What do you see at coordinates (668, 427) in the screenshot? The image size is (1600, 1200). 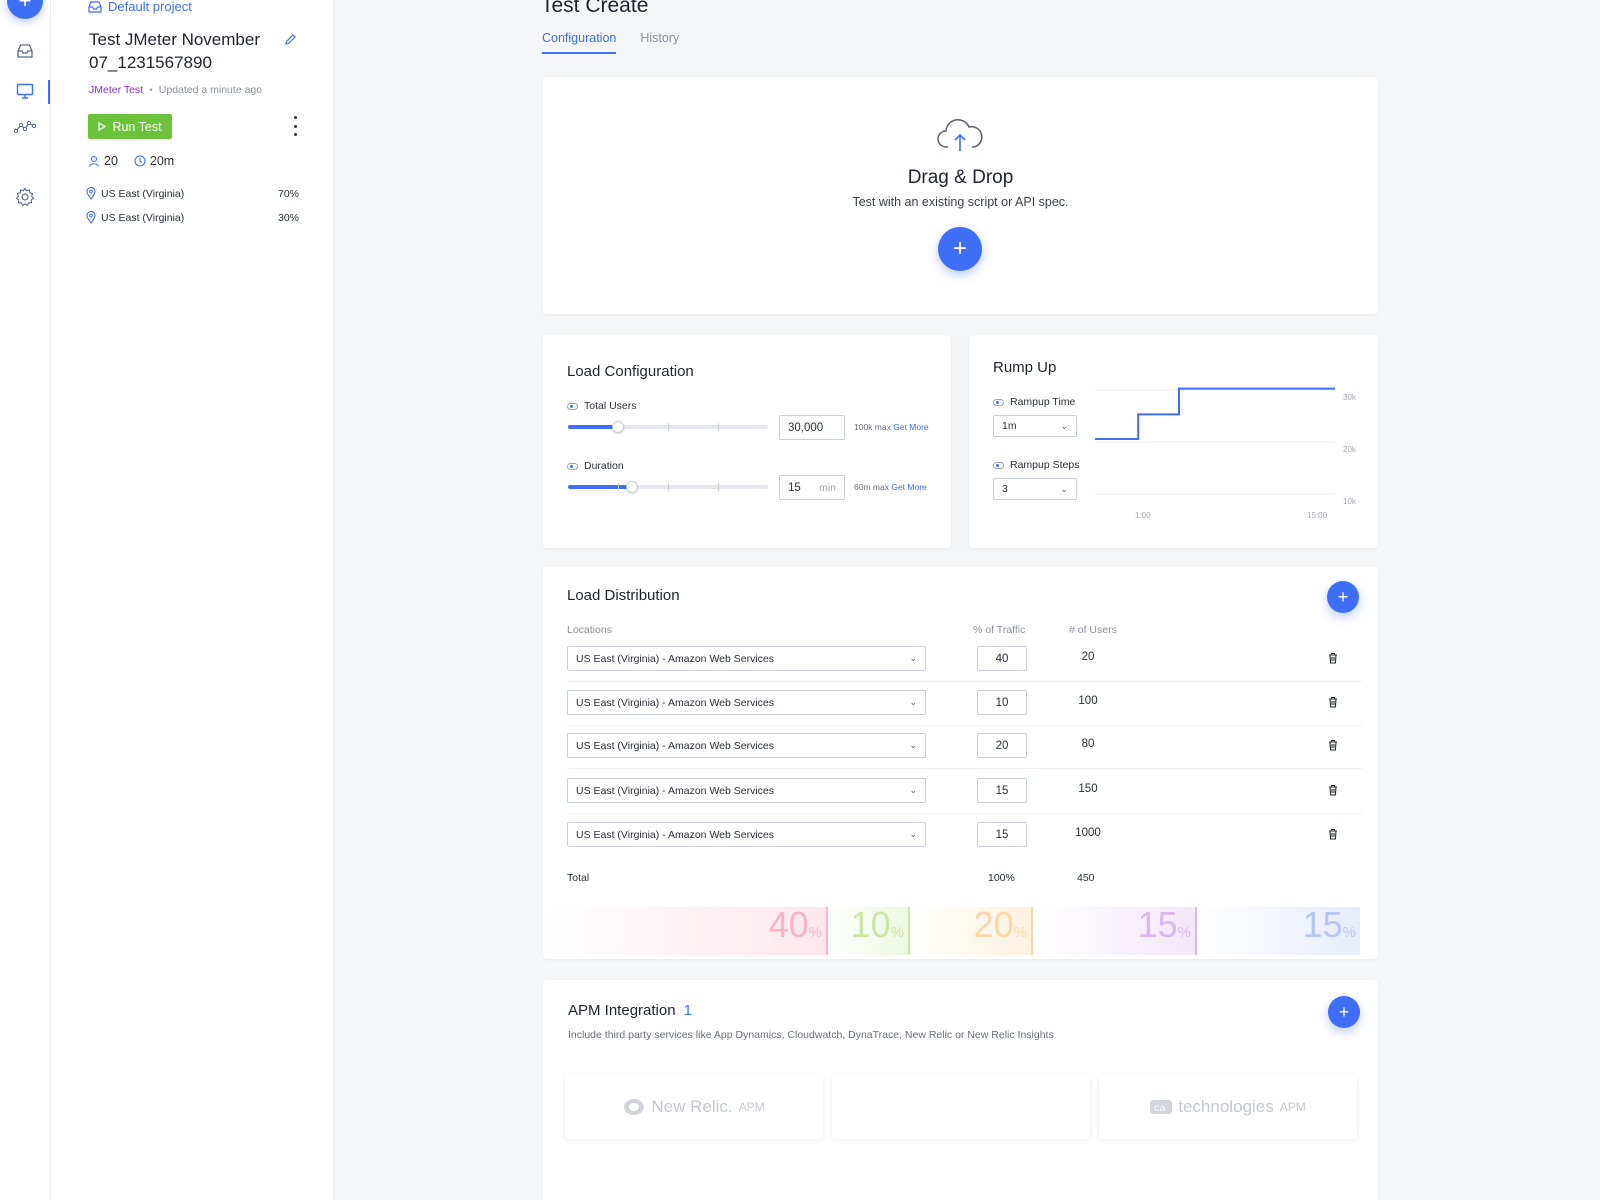 I see `total-users-slider` at bounding box center [668, 427].